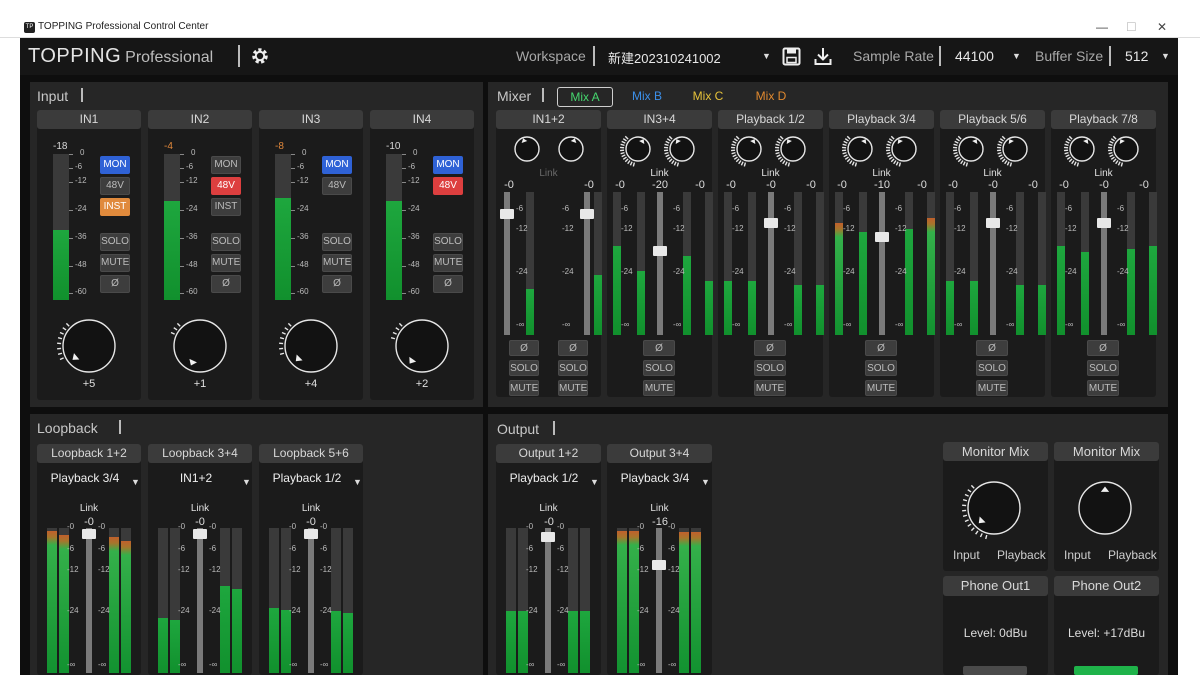 The height and width of the screenshot is (675, 1200). Describe the element at coordinates (708, 97) in the screenshot. I see `tab-mix-c: Mix C` at that location.